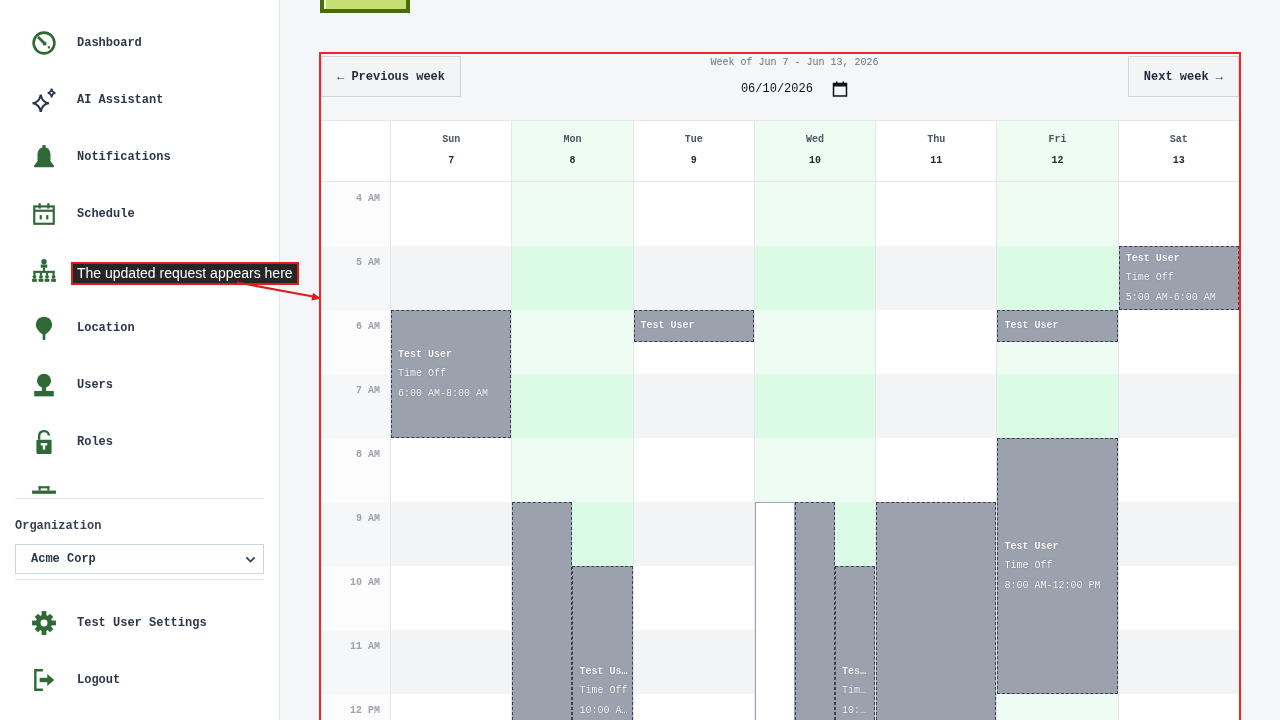 The height and width of the screenshot is (720, 1280). Describe the element at coordinates (368, 198) in the screenshot. I see `time-label: 4 AM` at that location.